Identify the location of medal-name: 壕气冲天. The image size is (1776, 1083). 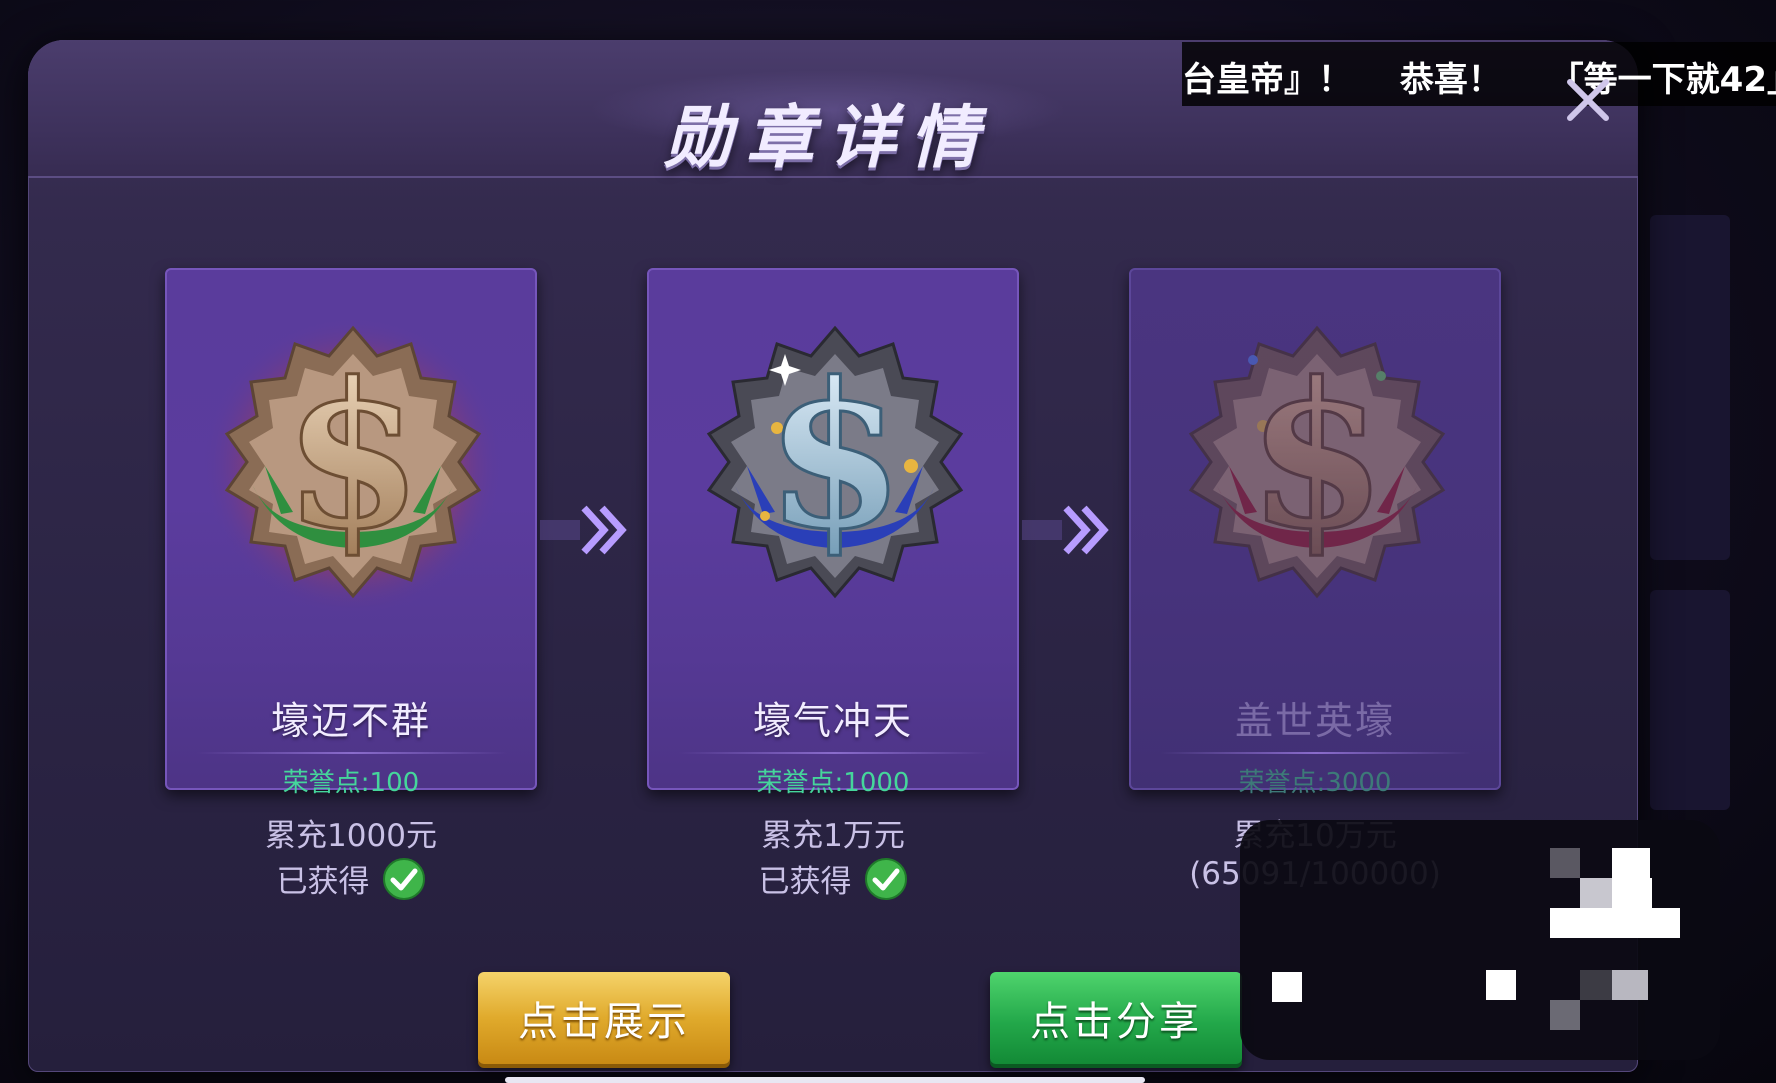
(832, 721).